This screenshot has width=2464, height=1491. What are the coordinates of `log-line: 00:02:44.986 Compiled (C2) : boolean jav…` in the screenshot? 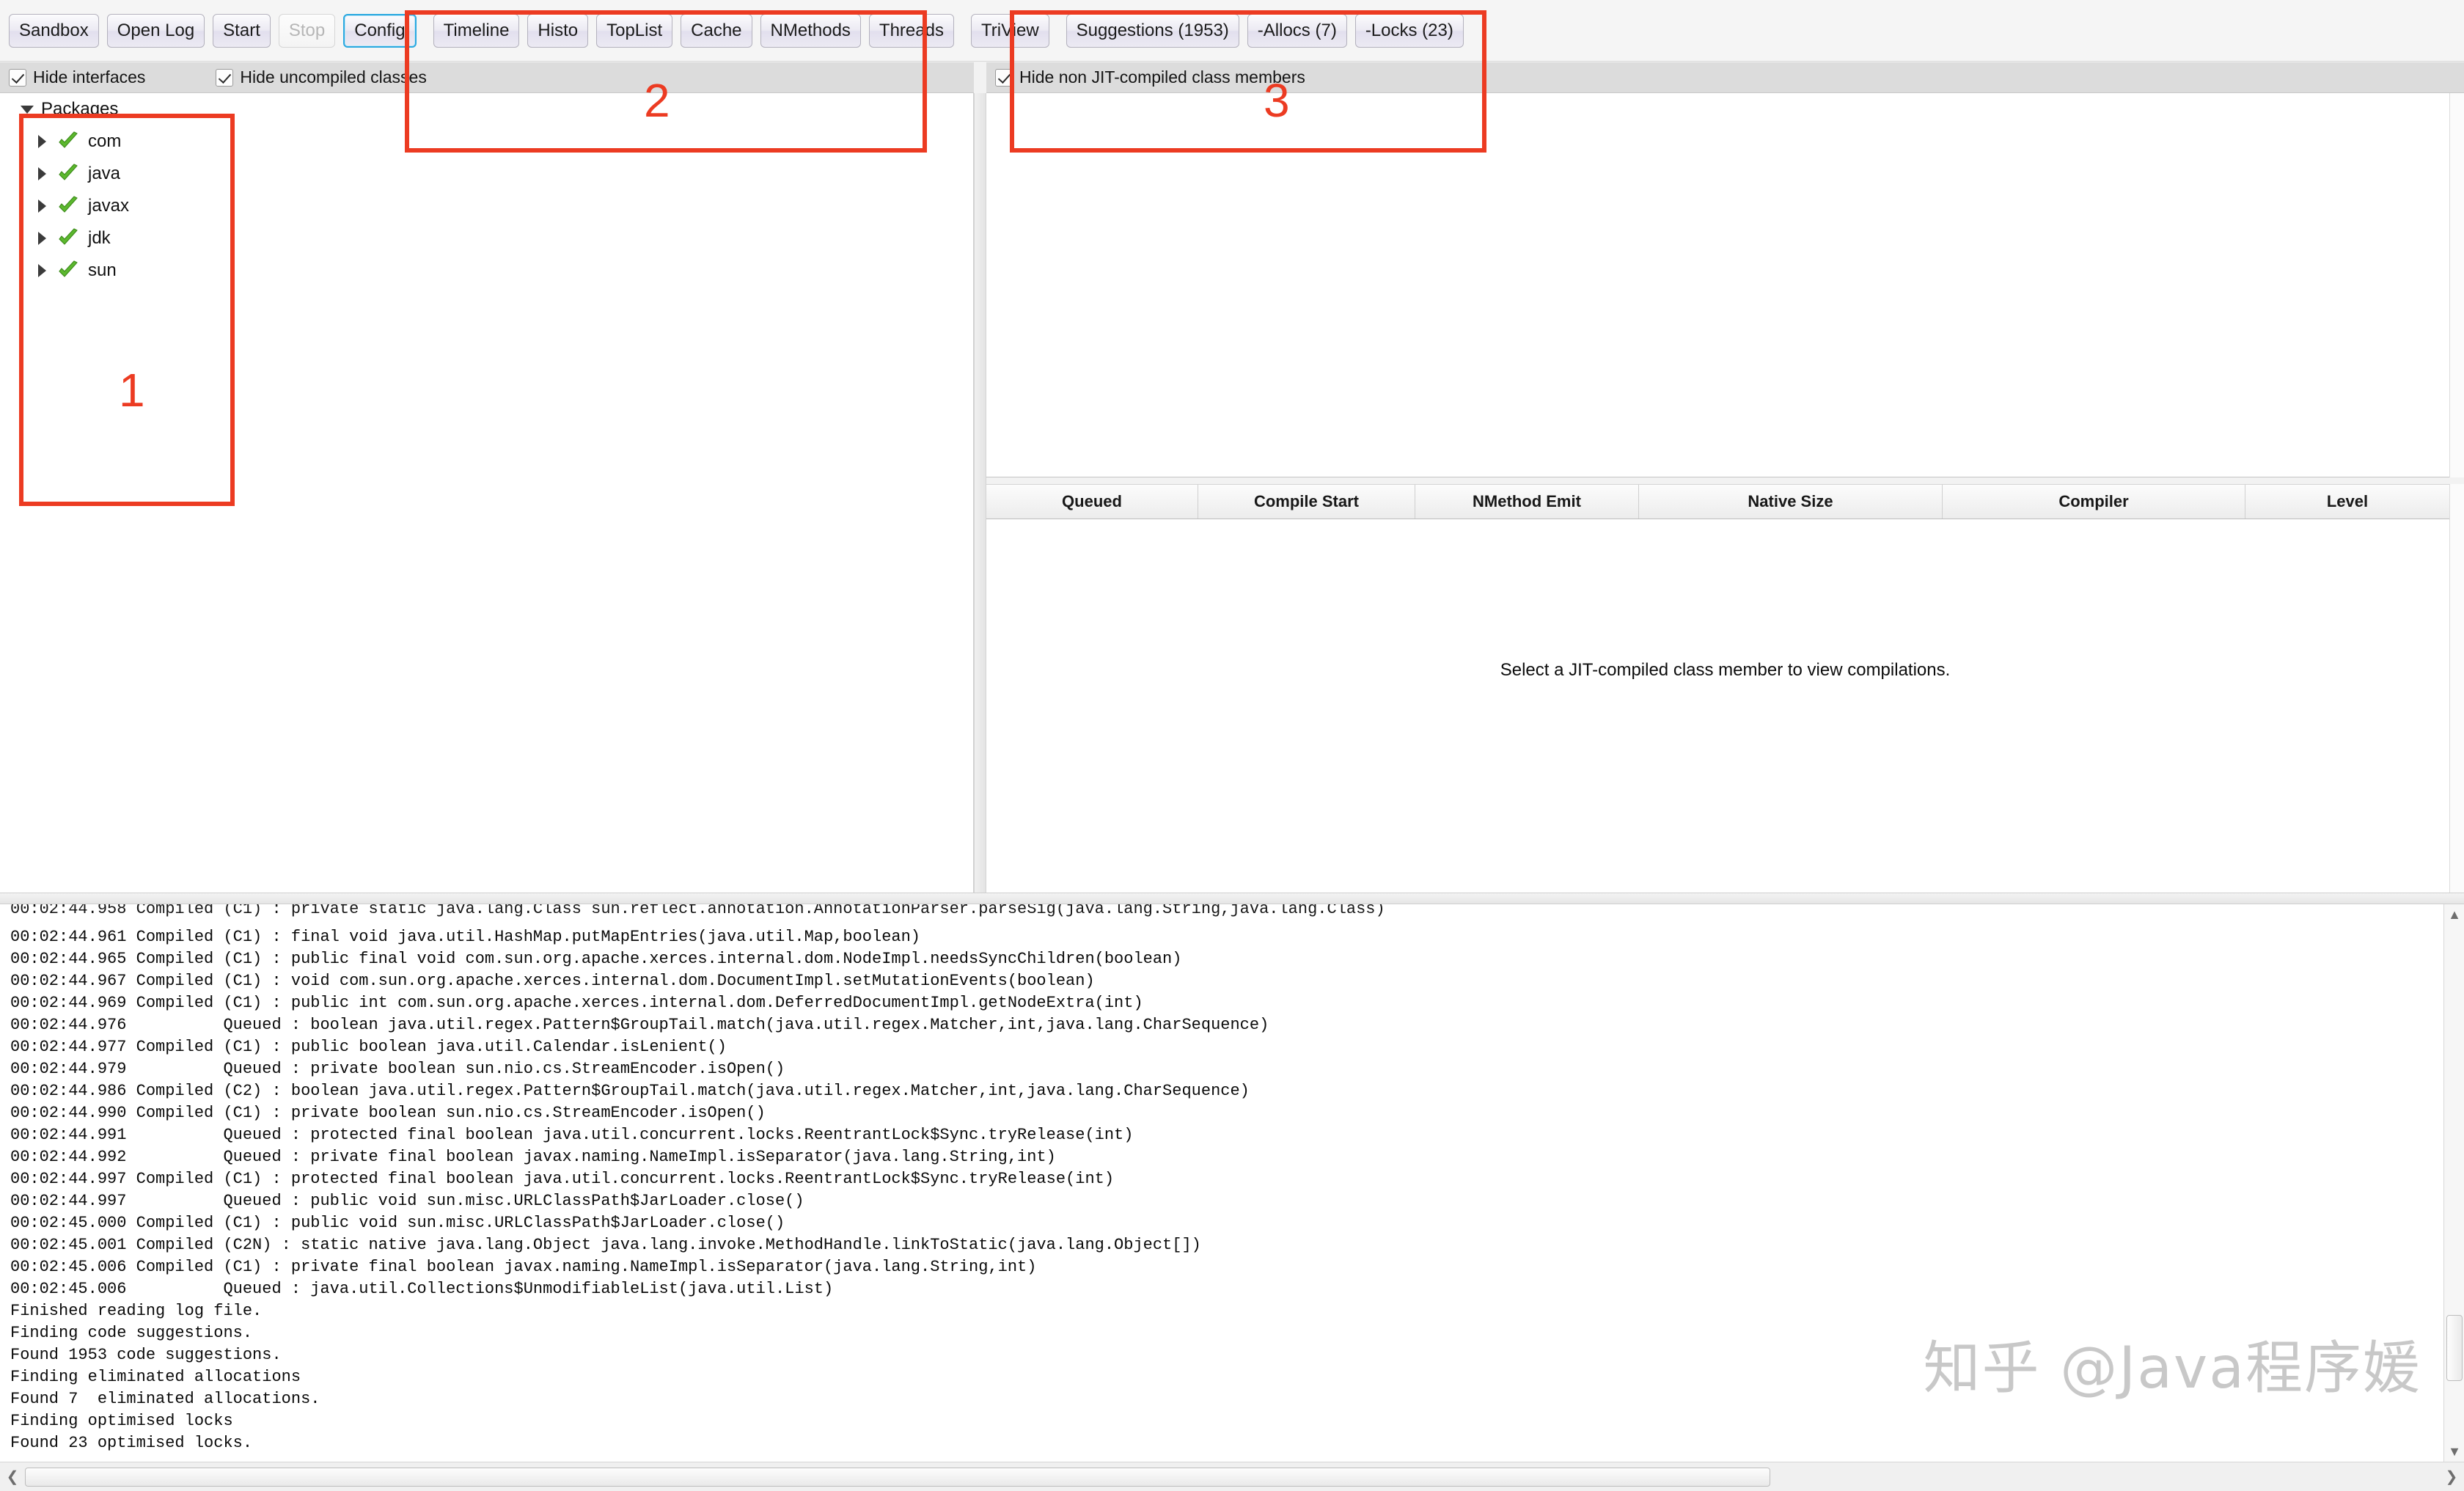 It's located at (630, 1091).